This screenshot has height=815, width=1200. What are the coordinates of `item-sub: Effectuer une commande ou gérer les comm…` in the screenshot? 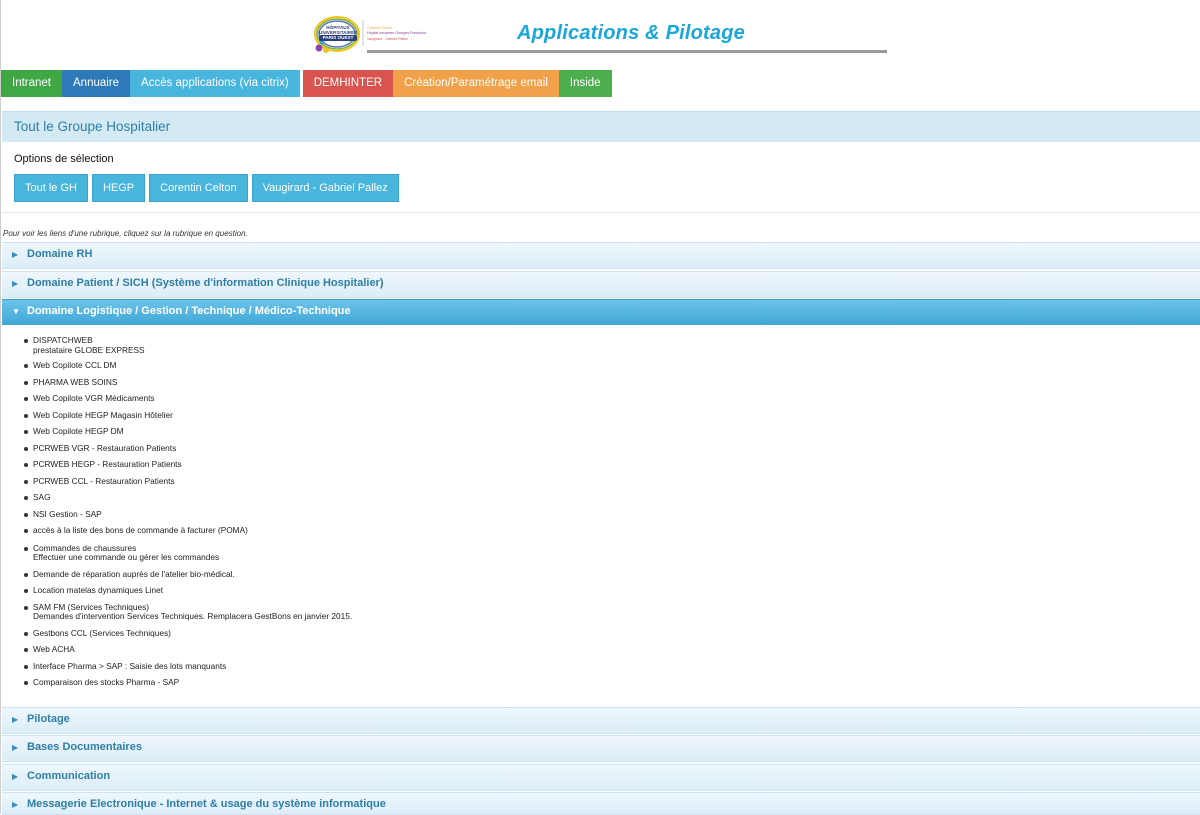 It's located at (126, 557).